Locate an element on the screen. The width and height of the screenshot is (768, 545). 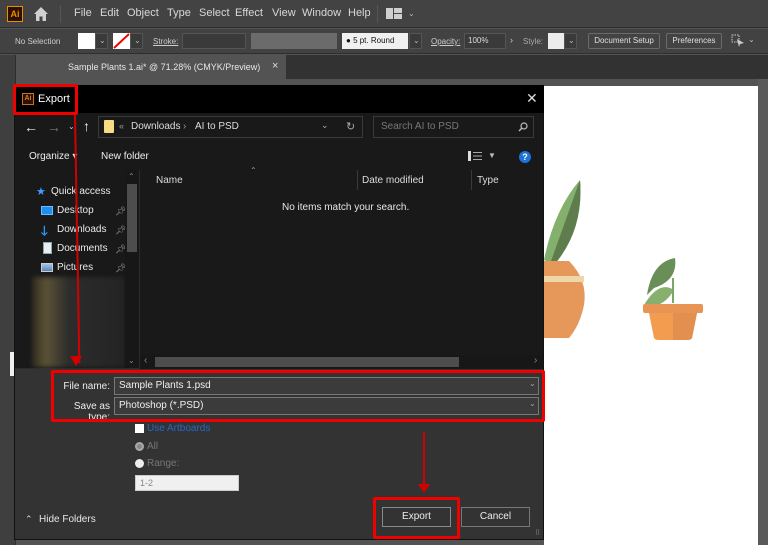
range-radio is located at coordinates (139, 463).